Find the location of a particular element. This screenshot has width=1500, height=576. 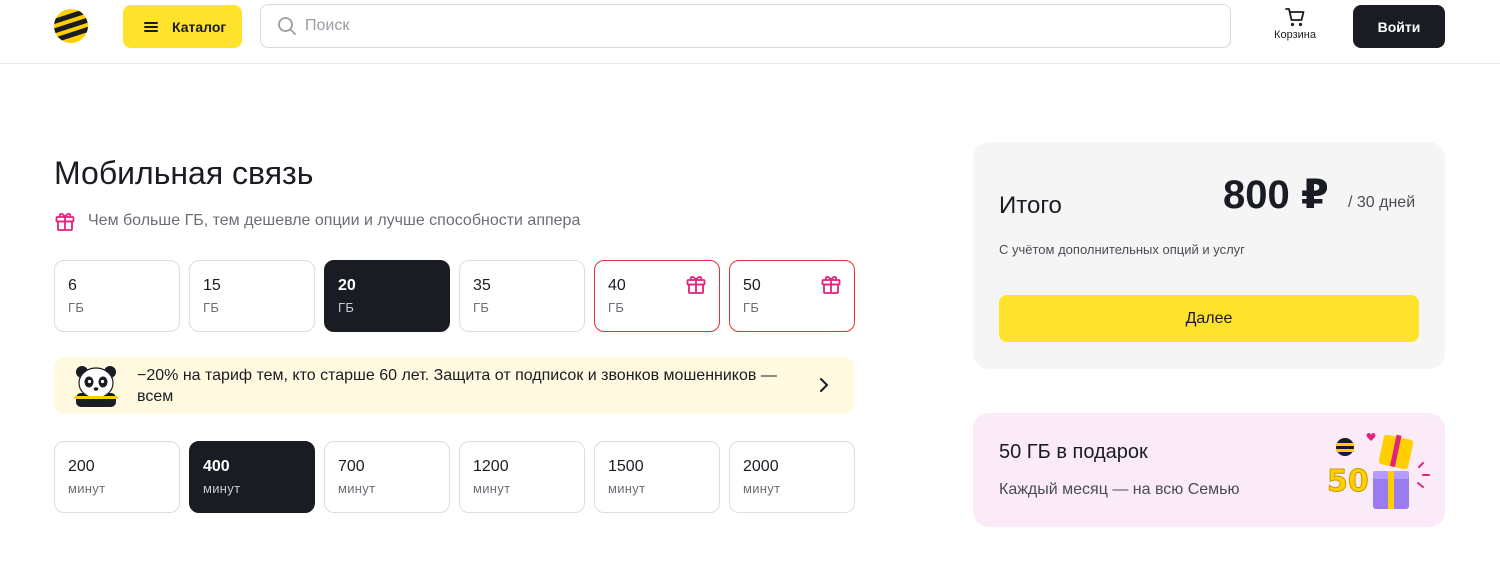

gb-options: 6 ГБ 15 ГБ 20 ГБ 35 ГБ 40 ГБ 50 ГБ is located at coordinates (454, 296).